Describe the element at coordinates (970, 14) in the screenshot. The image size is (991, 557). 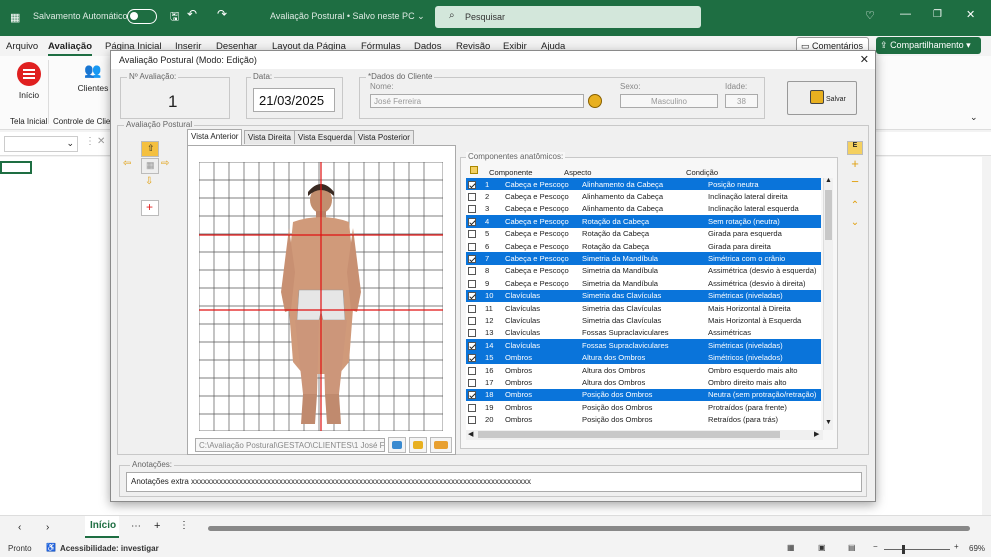
I see `close-window-icon: ✕` at that location.